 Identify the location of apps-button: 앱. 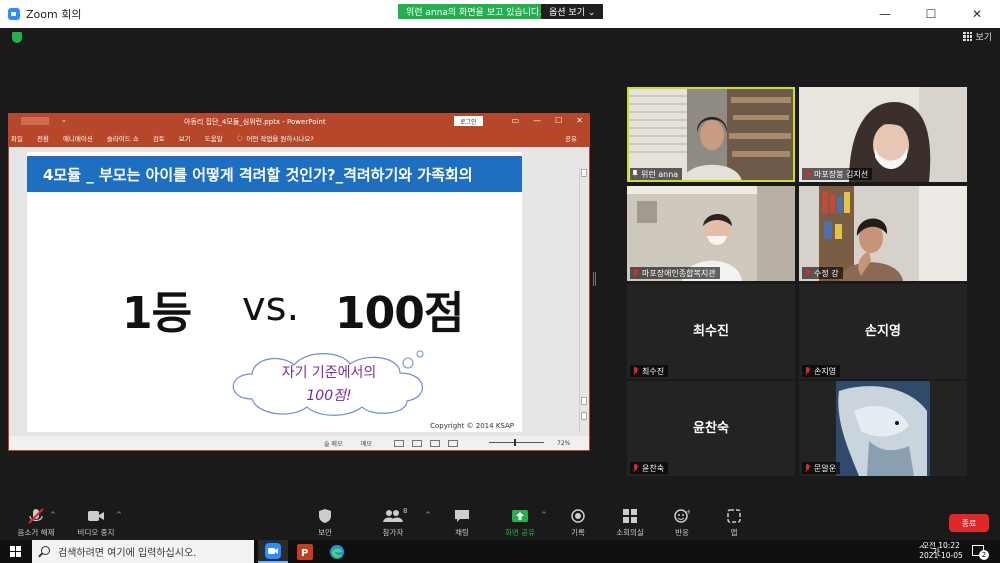
(734, 522).